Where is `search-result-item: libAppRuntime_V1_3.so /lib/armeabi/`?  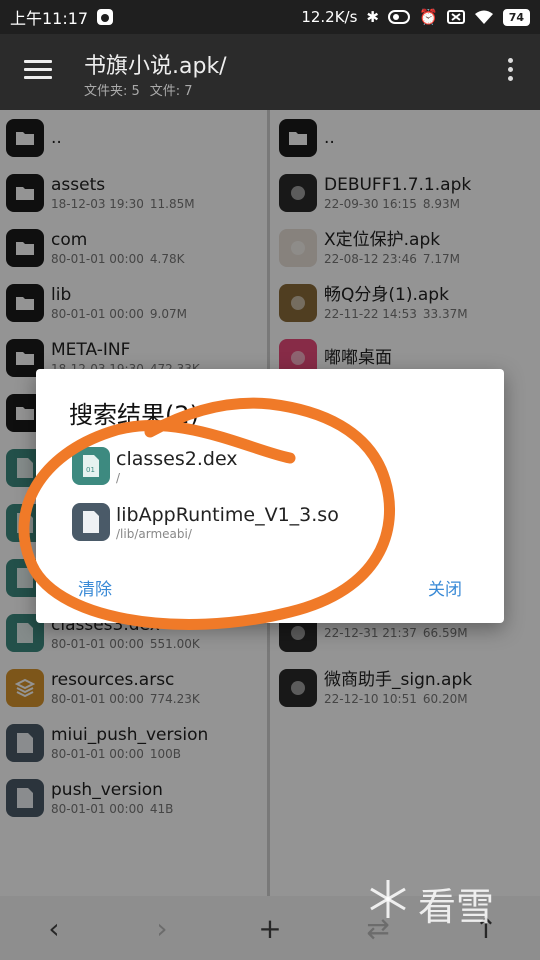 search-result-item: libAppRuntime_V1_3.so /lib/armeabi/ is located at coordinates (282, 522).